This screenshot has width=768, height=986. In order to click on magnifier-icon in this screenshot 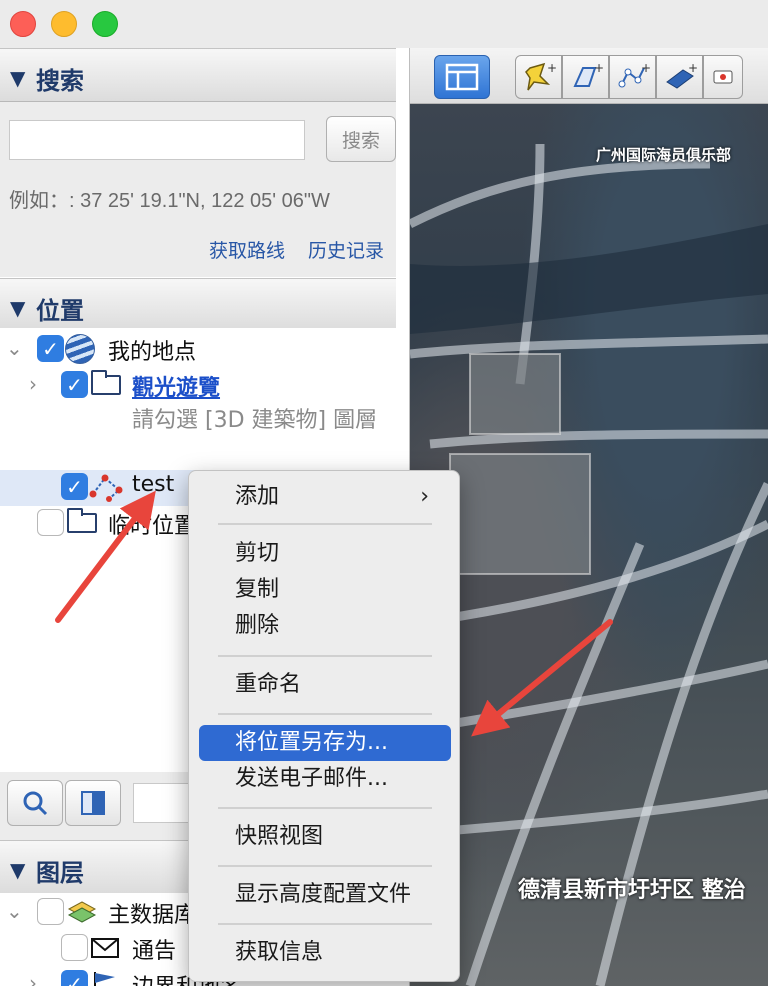, I will do `click(35, 803)`.